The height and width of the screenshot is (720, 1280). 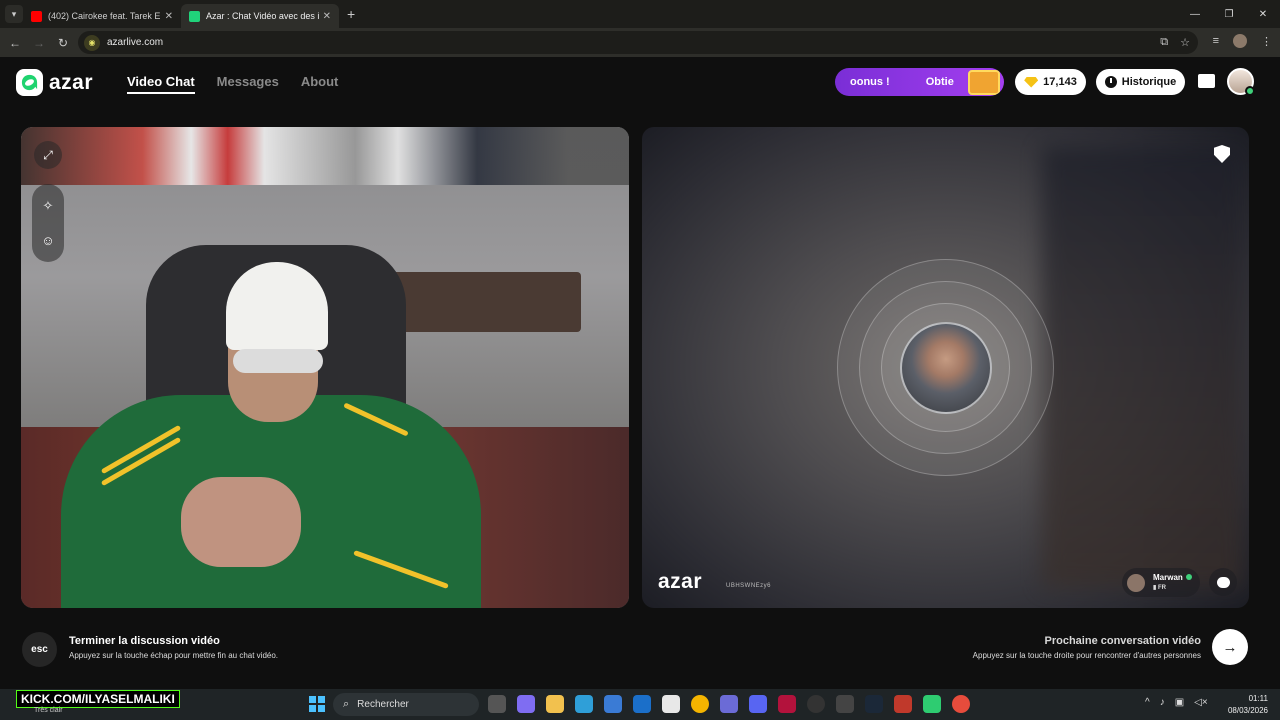 I want to click on capcut-icon, so click(x=671, y=704).